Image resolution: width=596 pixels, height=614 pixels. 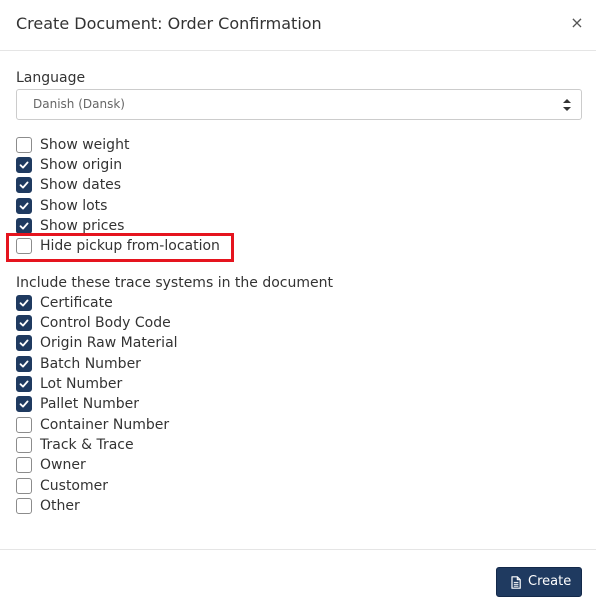 What do you see at coordinates (299, 104) in the screenshot?
I see `language-select: Danish (Dansk)` at bounding box center [299, 104].